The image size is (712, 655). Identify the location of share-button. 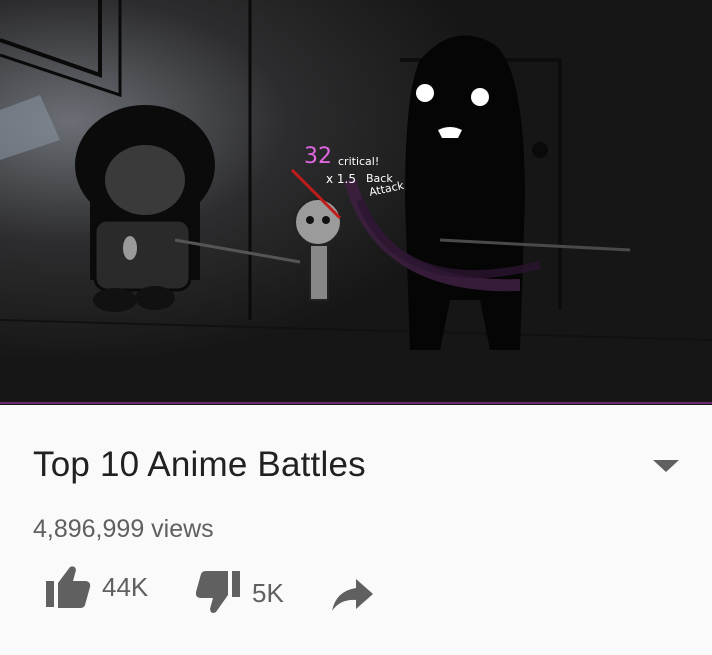
(352, 595).